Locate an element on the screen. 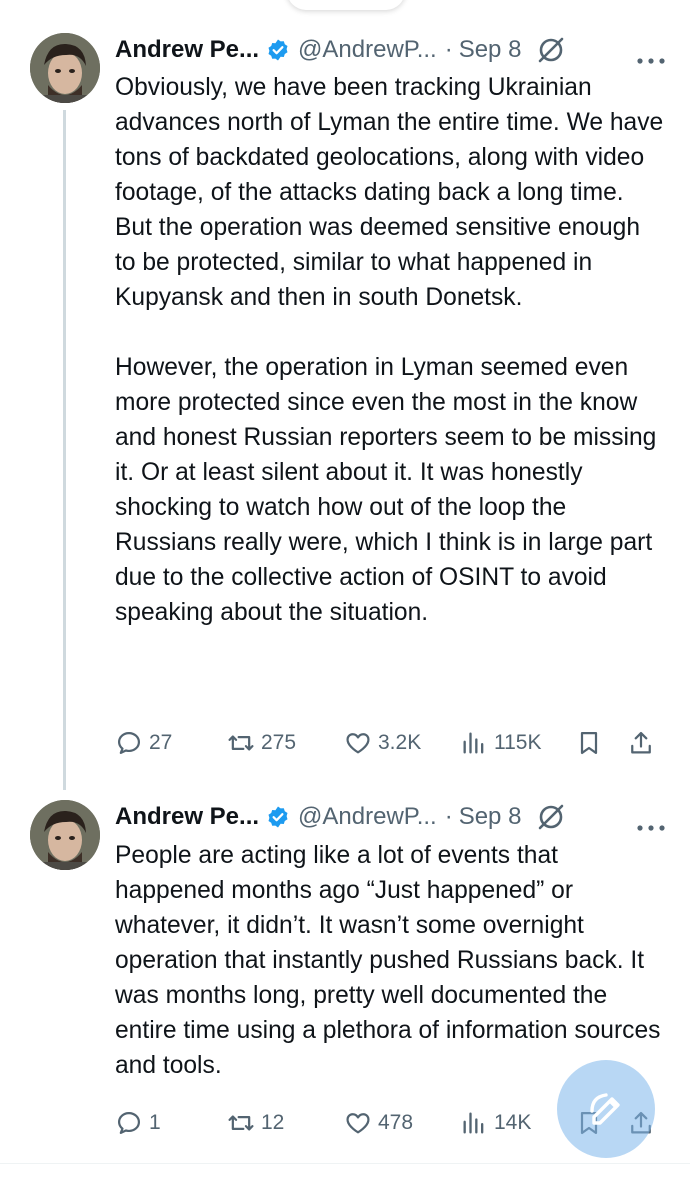 The height and width of the screenshot is (1184, 690). compose-icon is located at coordinates (605, 1109).